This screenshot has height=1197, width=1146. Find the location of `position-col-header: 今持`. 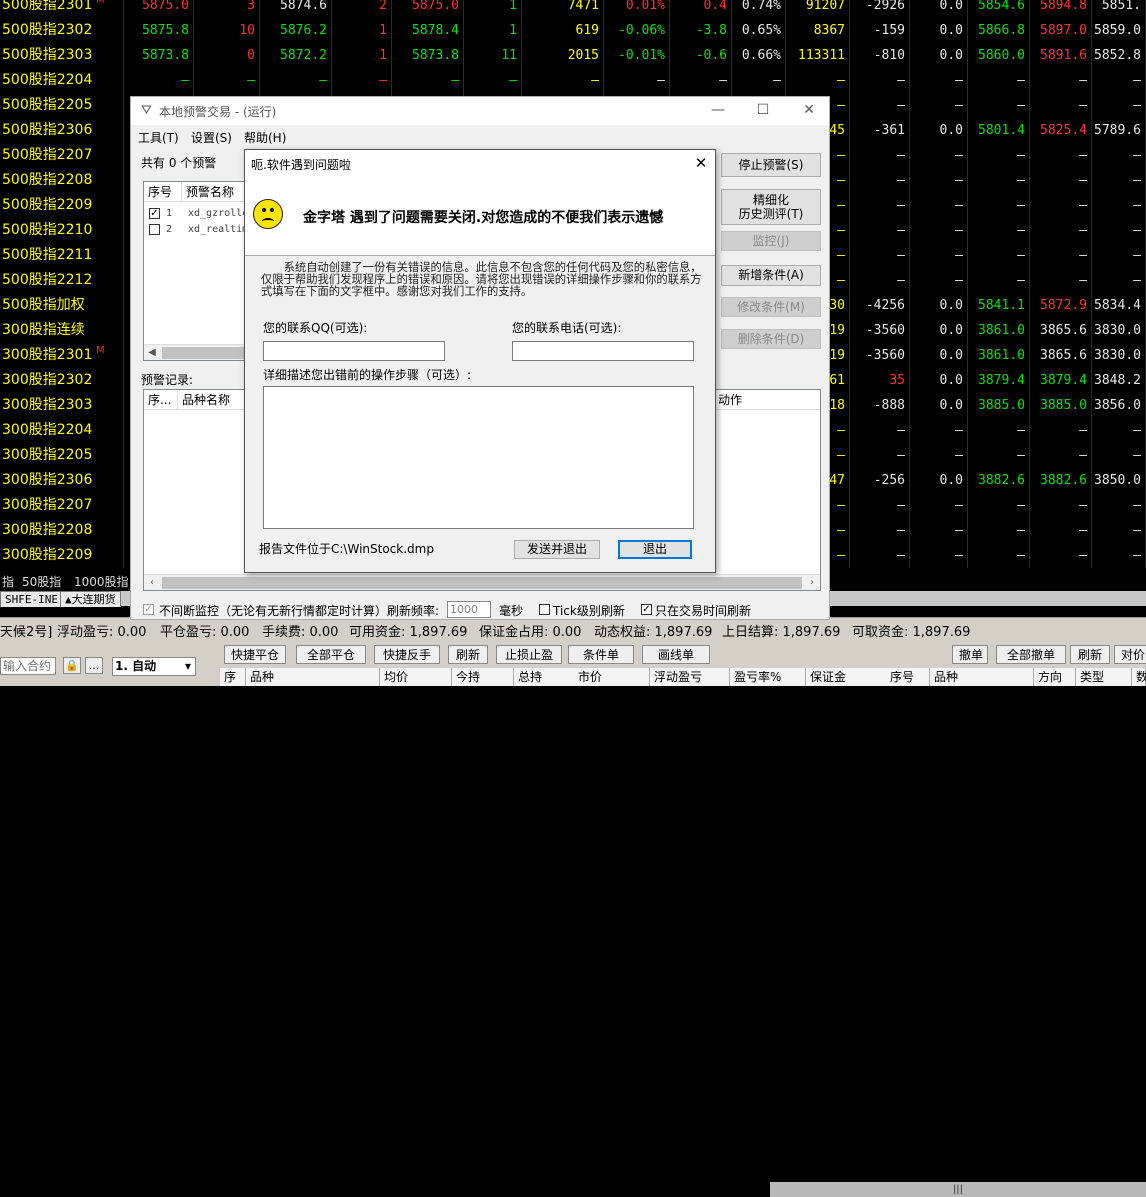

position-col-header: 今持 is located at coordinates (483, 677).